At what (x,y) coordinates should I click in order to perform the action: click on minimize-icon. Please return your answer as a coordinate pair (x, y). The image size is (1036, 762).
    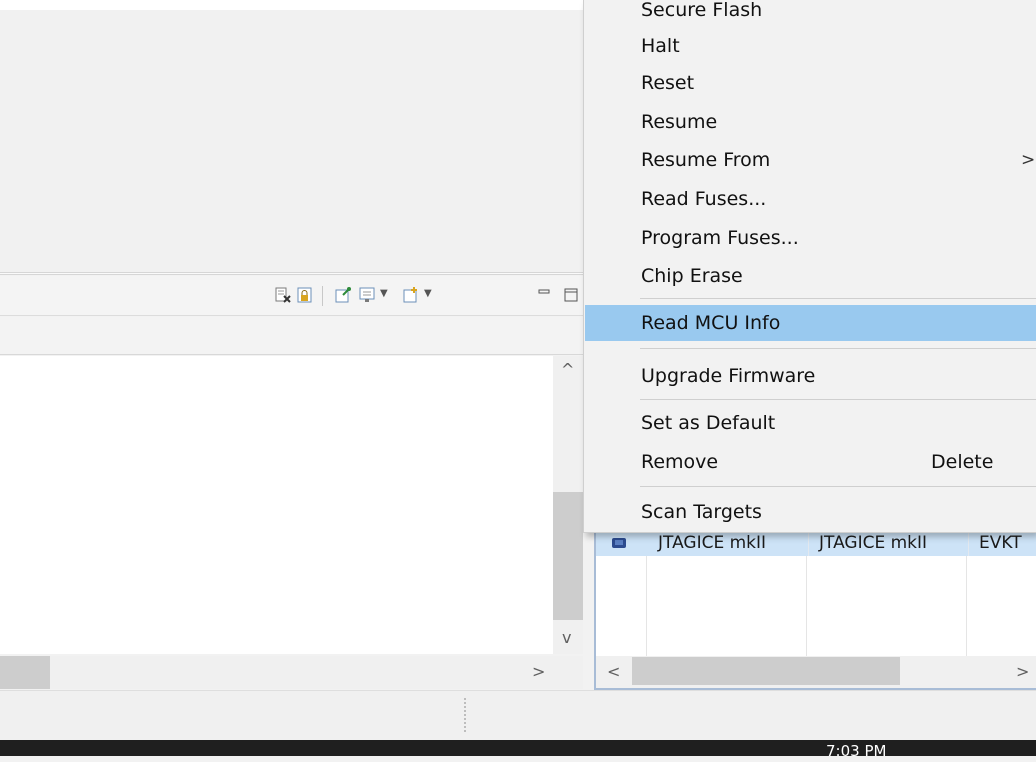
    Looking at the image, I should click on (545, 295).